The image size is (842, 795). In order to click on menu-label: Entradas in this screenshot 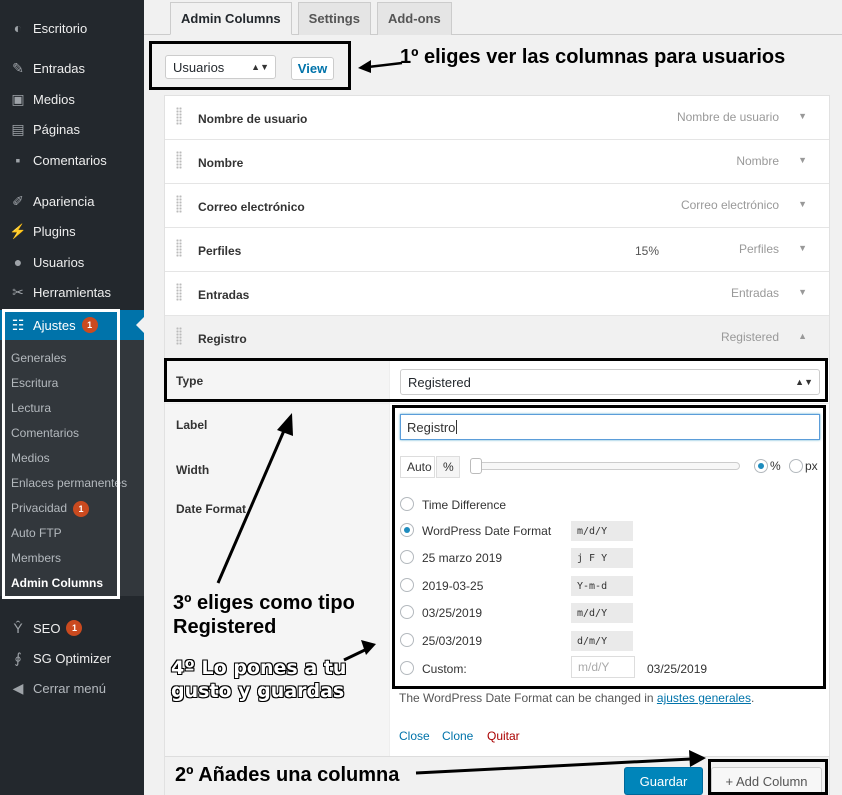, I will do `click(59, 68)`.